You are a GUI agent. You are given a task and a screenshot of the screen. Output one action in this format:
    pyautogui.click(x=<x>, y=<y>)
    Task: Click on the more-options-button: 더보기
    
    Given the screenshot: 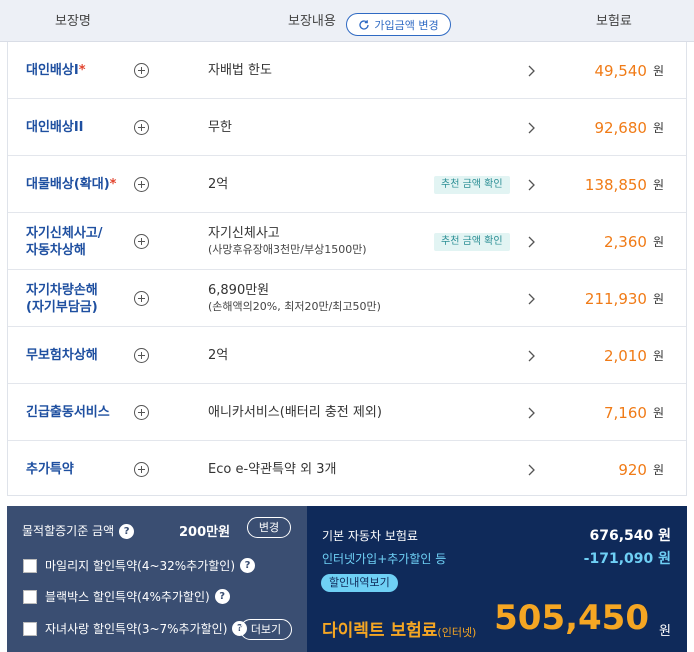 What is the action you would take?
    pyautogui.click(x=266, y=629)
    